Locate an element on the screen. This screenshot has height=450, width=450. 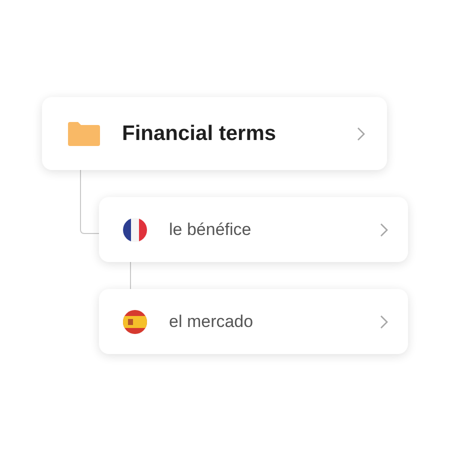
folder-card: Financial terms is located at coordinates (214, 133).